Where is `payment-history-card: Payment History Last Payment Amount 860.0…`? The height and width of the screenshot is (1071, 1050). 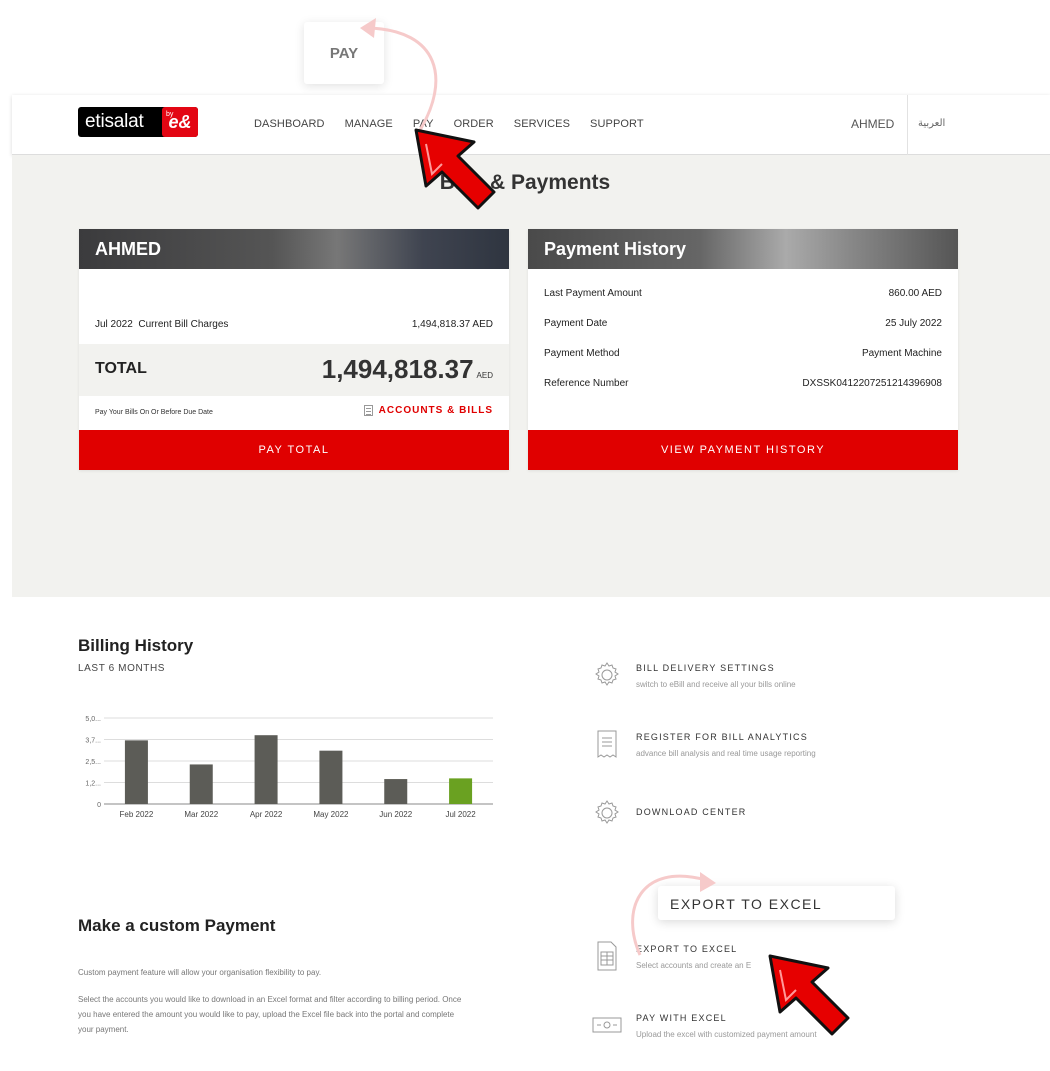
payment-history-card: Payment History Last Payment Amount 860.0… is located at coordinates (743, 349).